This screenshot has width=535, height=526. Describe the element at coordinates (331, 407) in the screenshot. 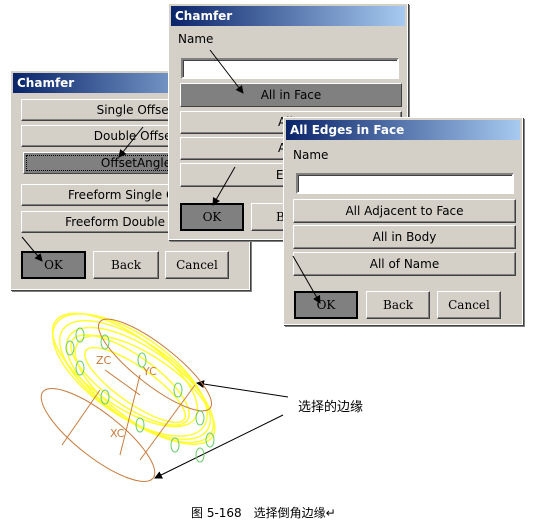

I see `selected-edges-annotation: 选择的边缘` at that location.